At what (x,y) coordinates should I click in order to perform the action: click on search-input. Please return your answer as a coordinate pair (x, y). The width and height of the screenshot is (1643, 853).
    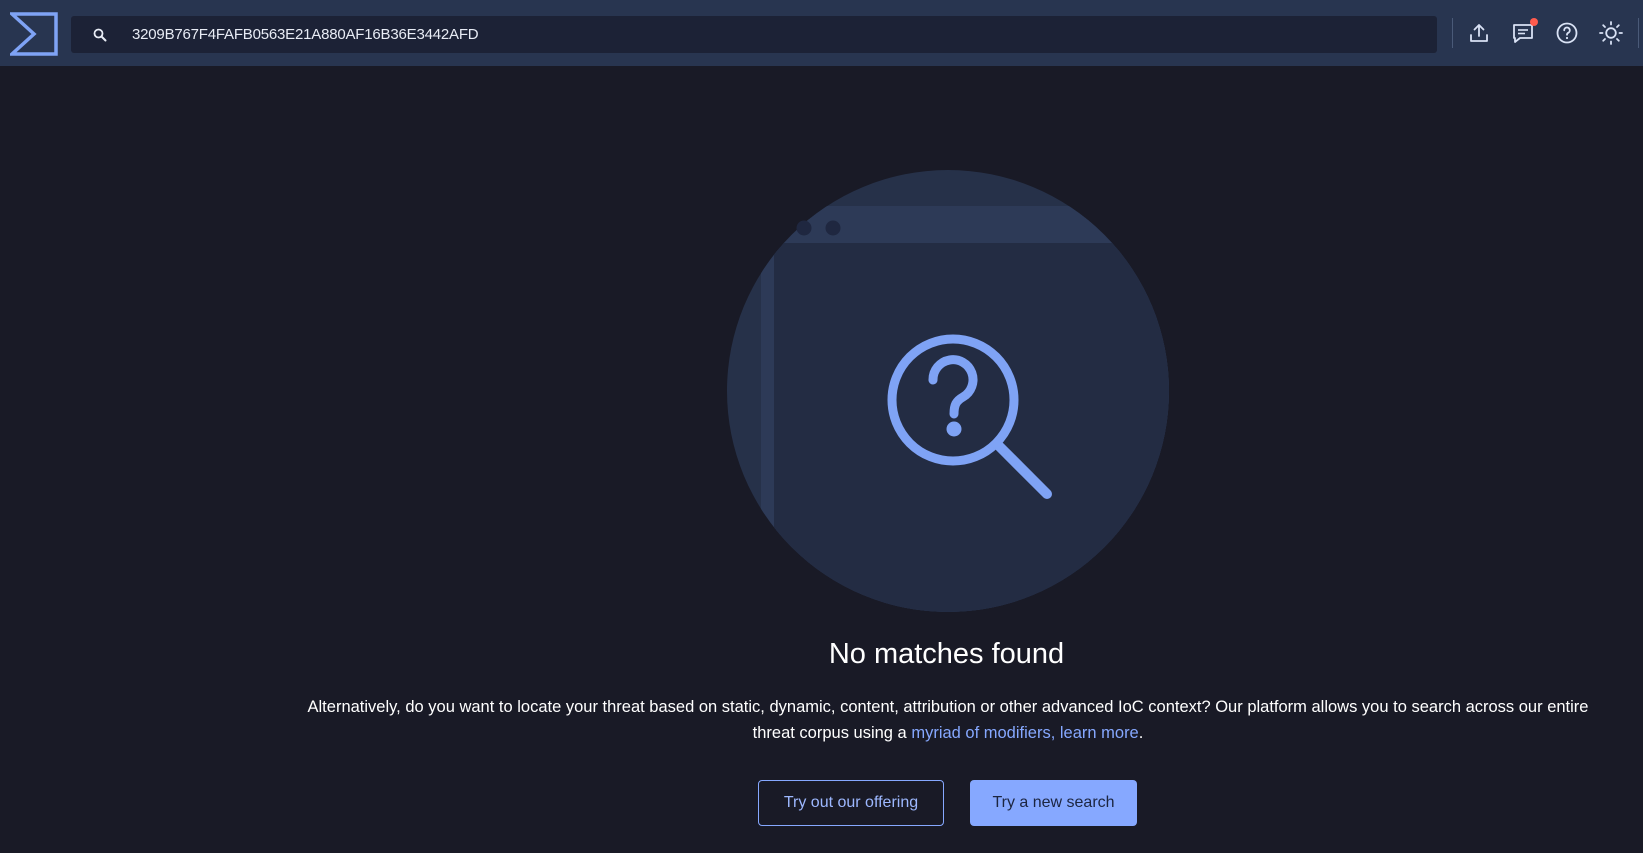
    Looking at the image, I should click on (777, 34).